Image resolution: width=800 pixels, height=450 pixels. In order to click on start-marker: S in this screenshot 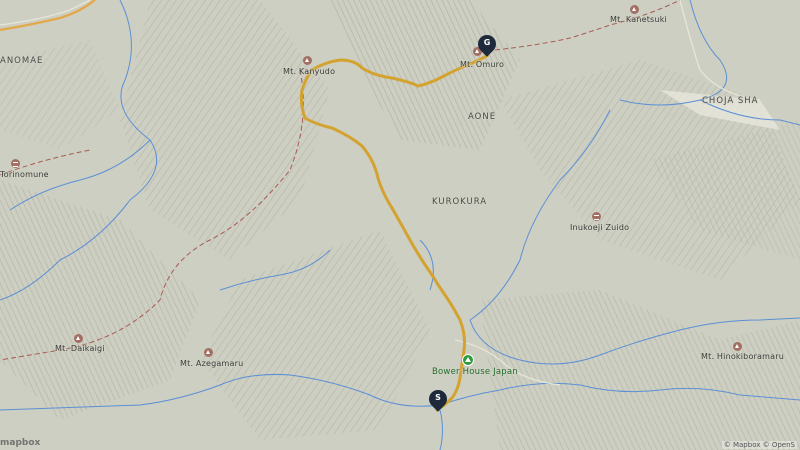, I will do `click(438, 400)`.